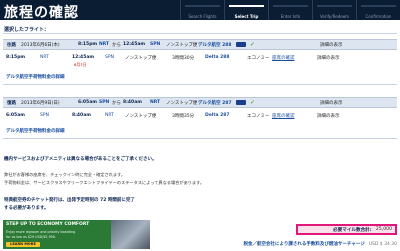  I want to click on taxes-fees-price: USD $ 34.30, so click(382, 244).